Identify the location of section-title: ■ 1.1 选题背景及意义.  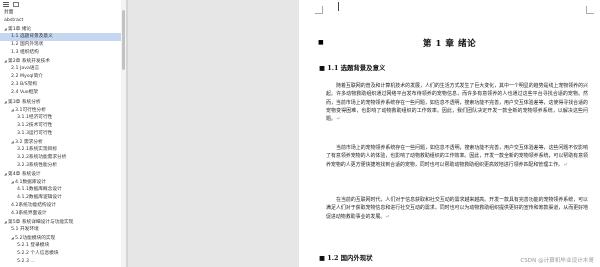
(352, 67).